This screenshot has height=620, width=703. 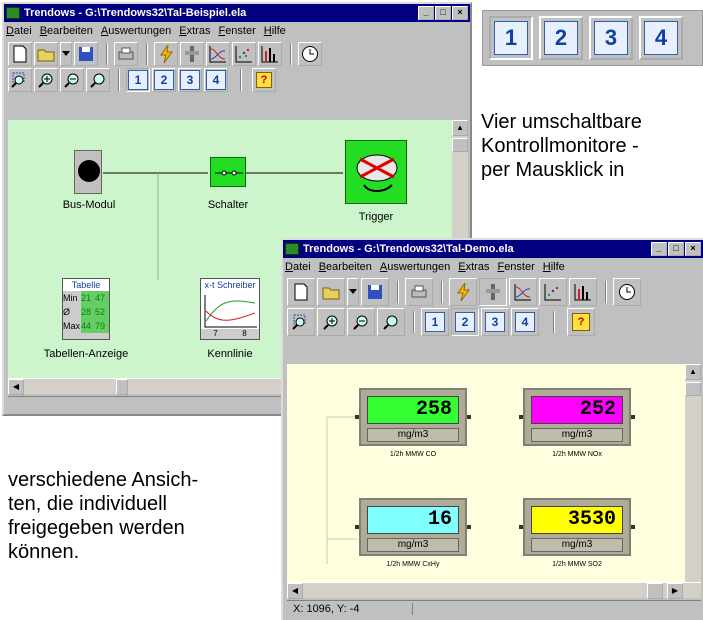 I want to click on display-co: 258 mg/m3, so click(x=413, y=417).